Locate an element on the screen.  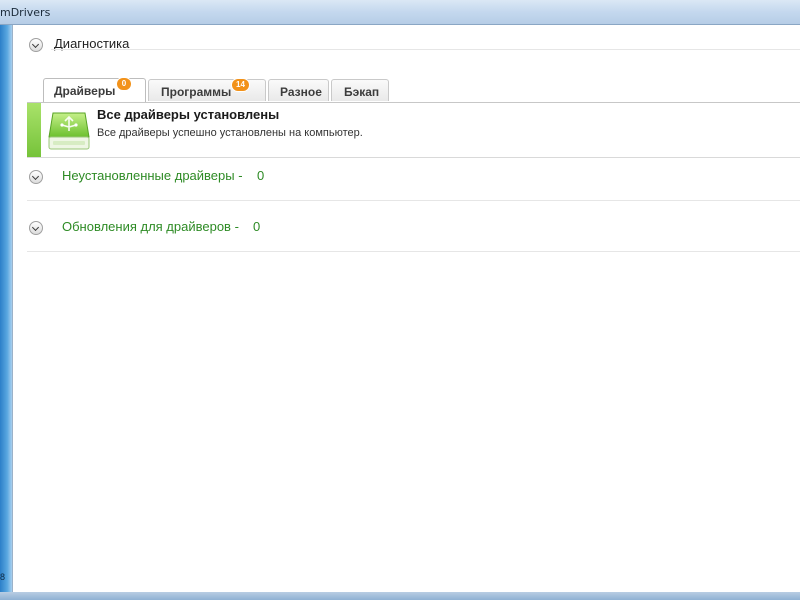
tab-misc-label: Разное is located at coordinates (301, 92).